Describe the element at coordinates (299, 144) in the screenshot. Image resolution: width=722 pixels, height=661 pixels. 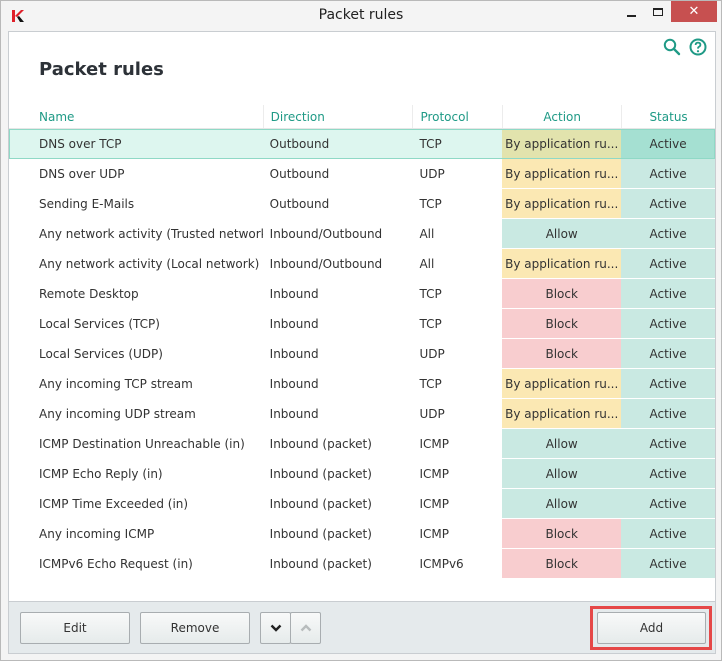
I see `rule-direction: Outbound` at that location.